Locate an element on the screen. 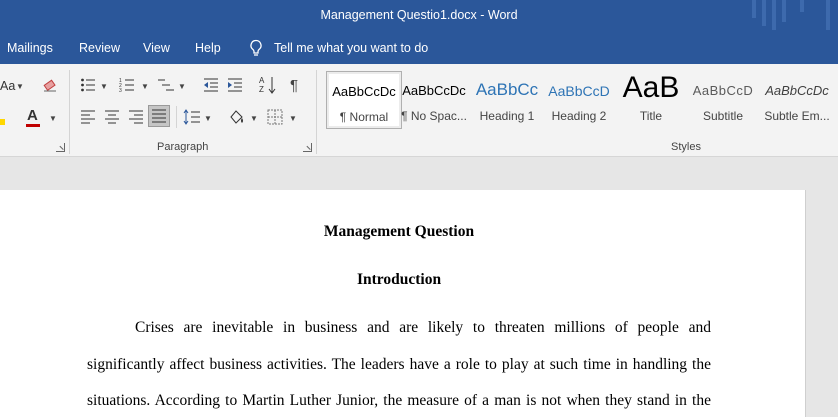 The width and height of the screenshot is (838, 417). font-dialog-launcher-icon is located at coordinates (60, 147).